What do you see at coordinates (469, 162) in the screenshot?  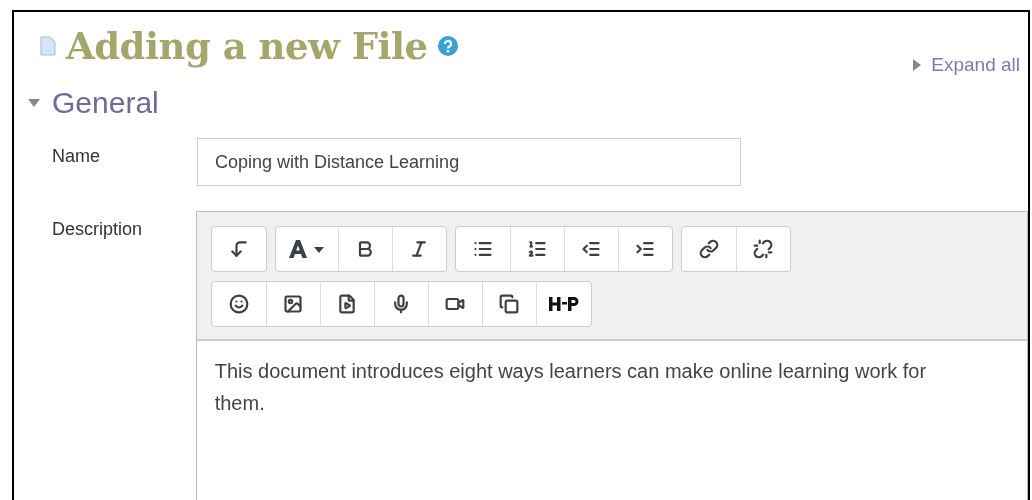 I see `name-field: Coping with Distance Learning` at bounding box center [469, 162].